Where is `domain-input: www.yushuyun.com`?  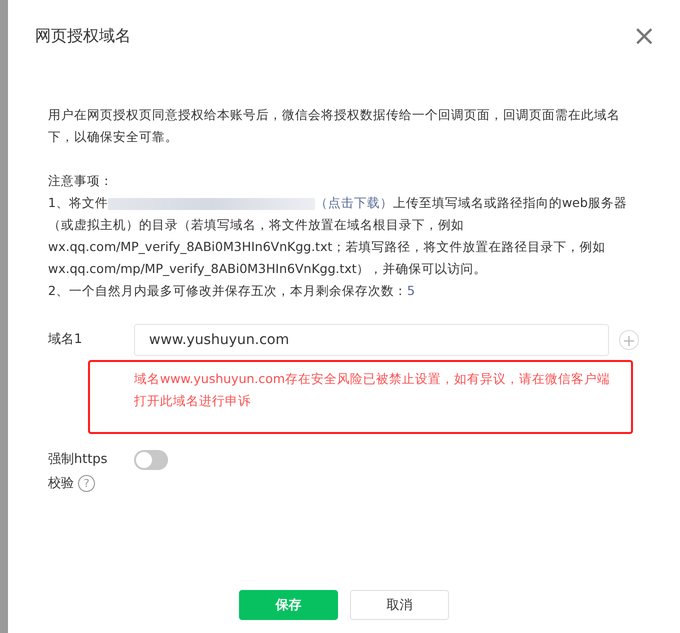
domain-input: www.yushuyun.com is located at coordinates (371, 340).